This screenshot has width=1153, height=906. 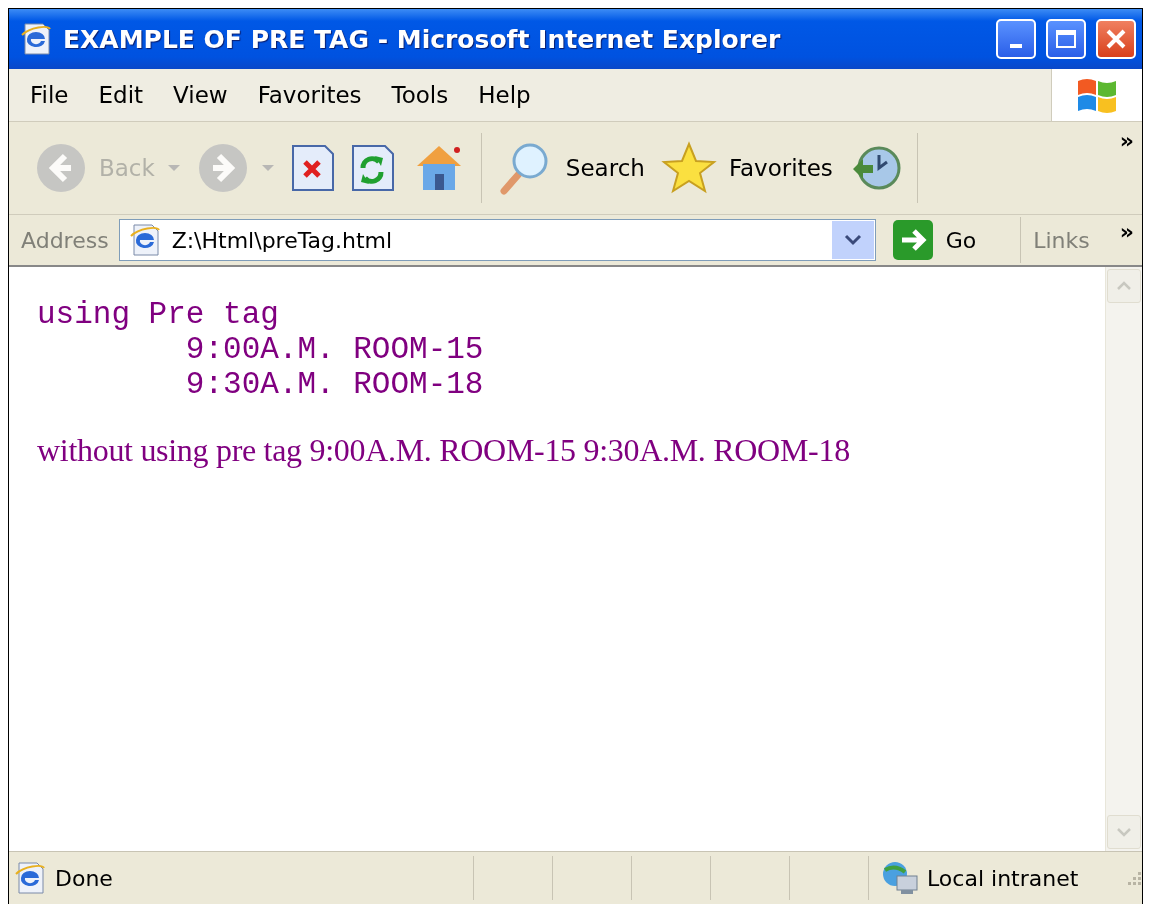 What do you see at coordinates (504, 95) in the screenshot?
I see `menu-item: Help` at bounding box center [504, 95].